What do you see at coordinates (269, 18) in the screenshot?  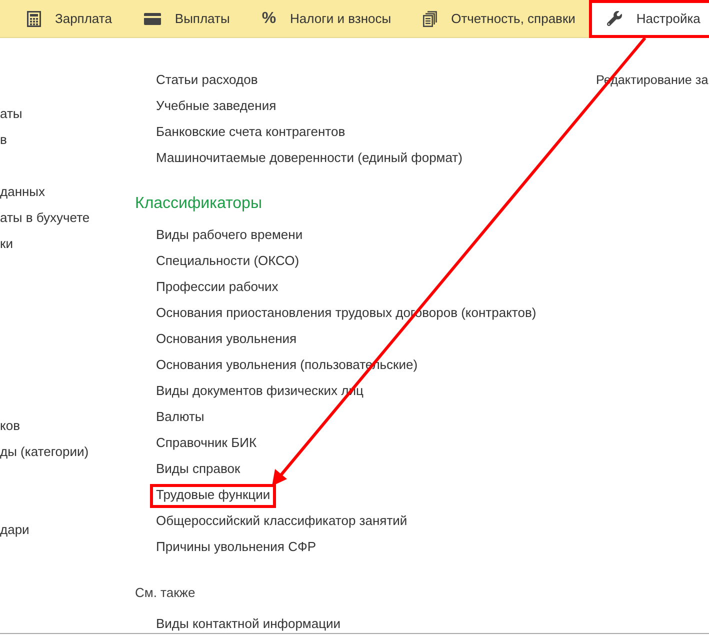 I see `percent-icon: %` at bounding box center [269, 18].